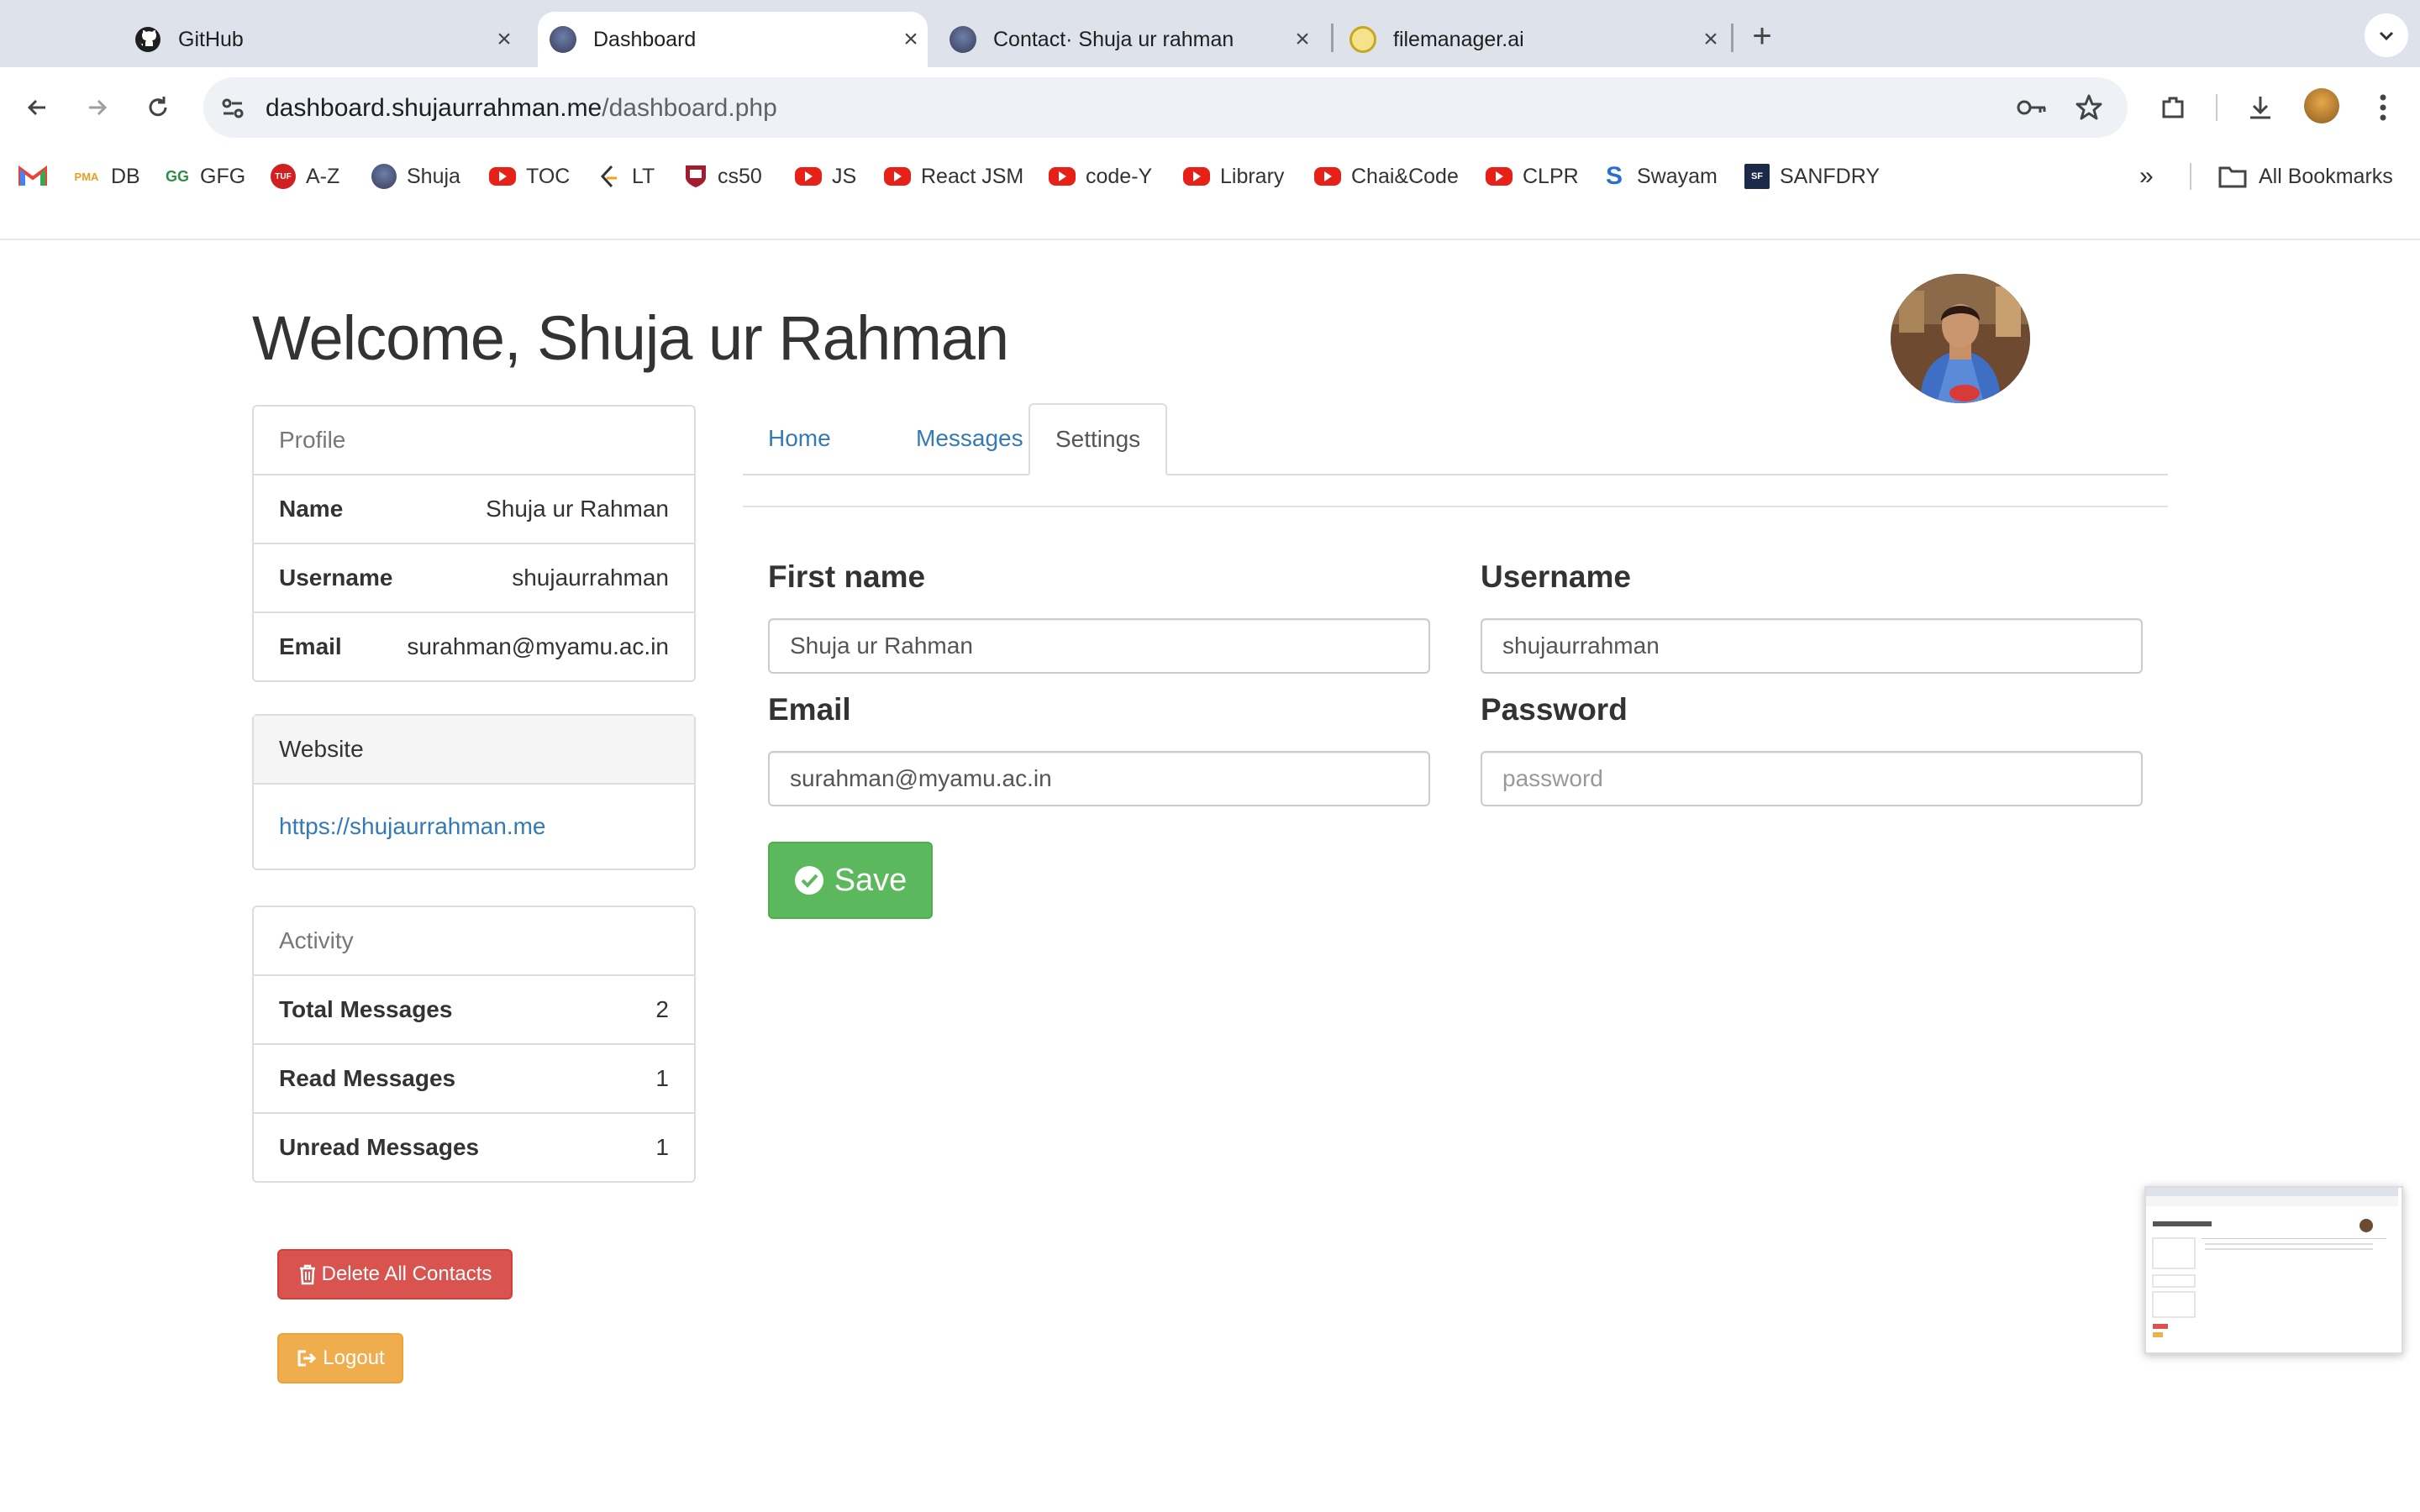  What do you see at coordinates (33, 176) in the screenshot?
I see `bookmark-gmail` at bounding box center [33, 176].